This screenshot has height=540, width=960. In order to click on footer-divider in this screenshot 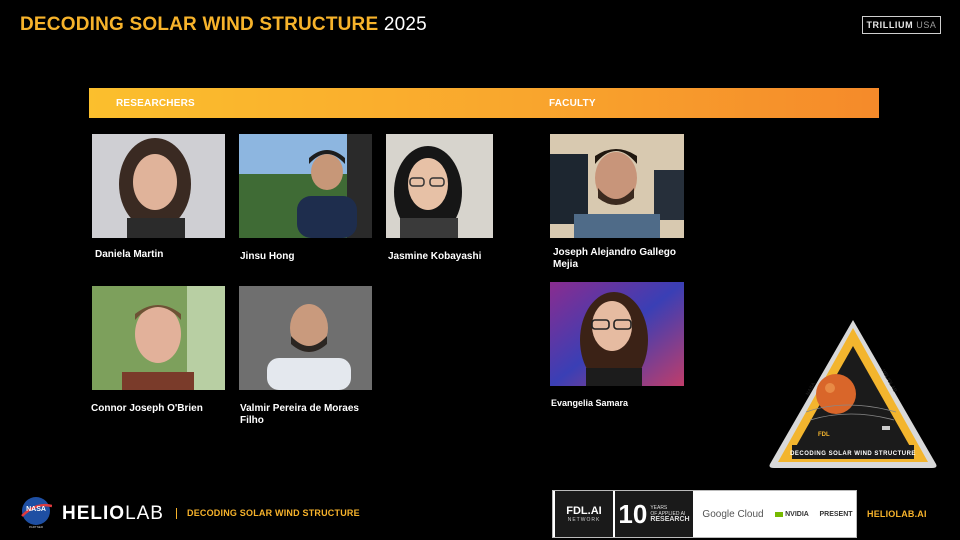, I will do `click(176, 513)`.